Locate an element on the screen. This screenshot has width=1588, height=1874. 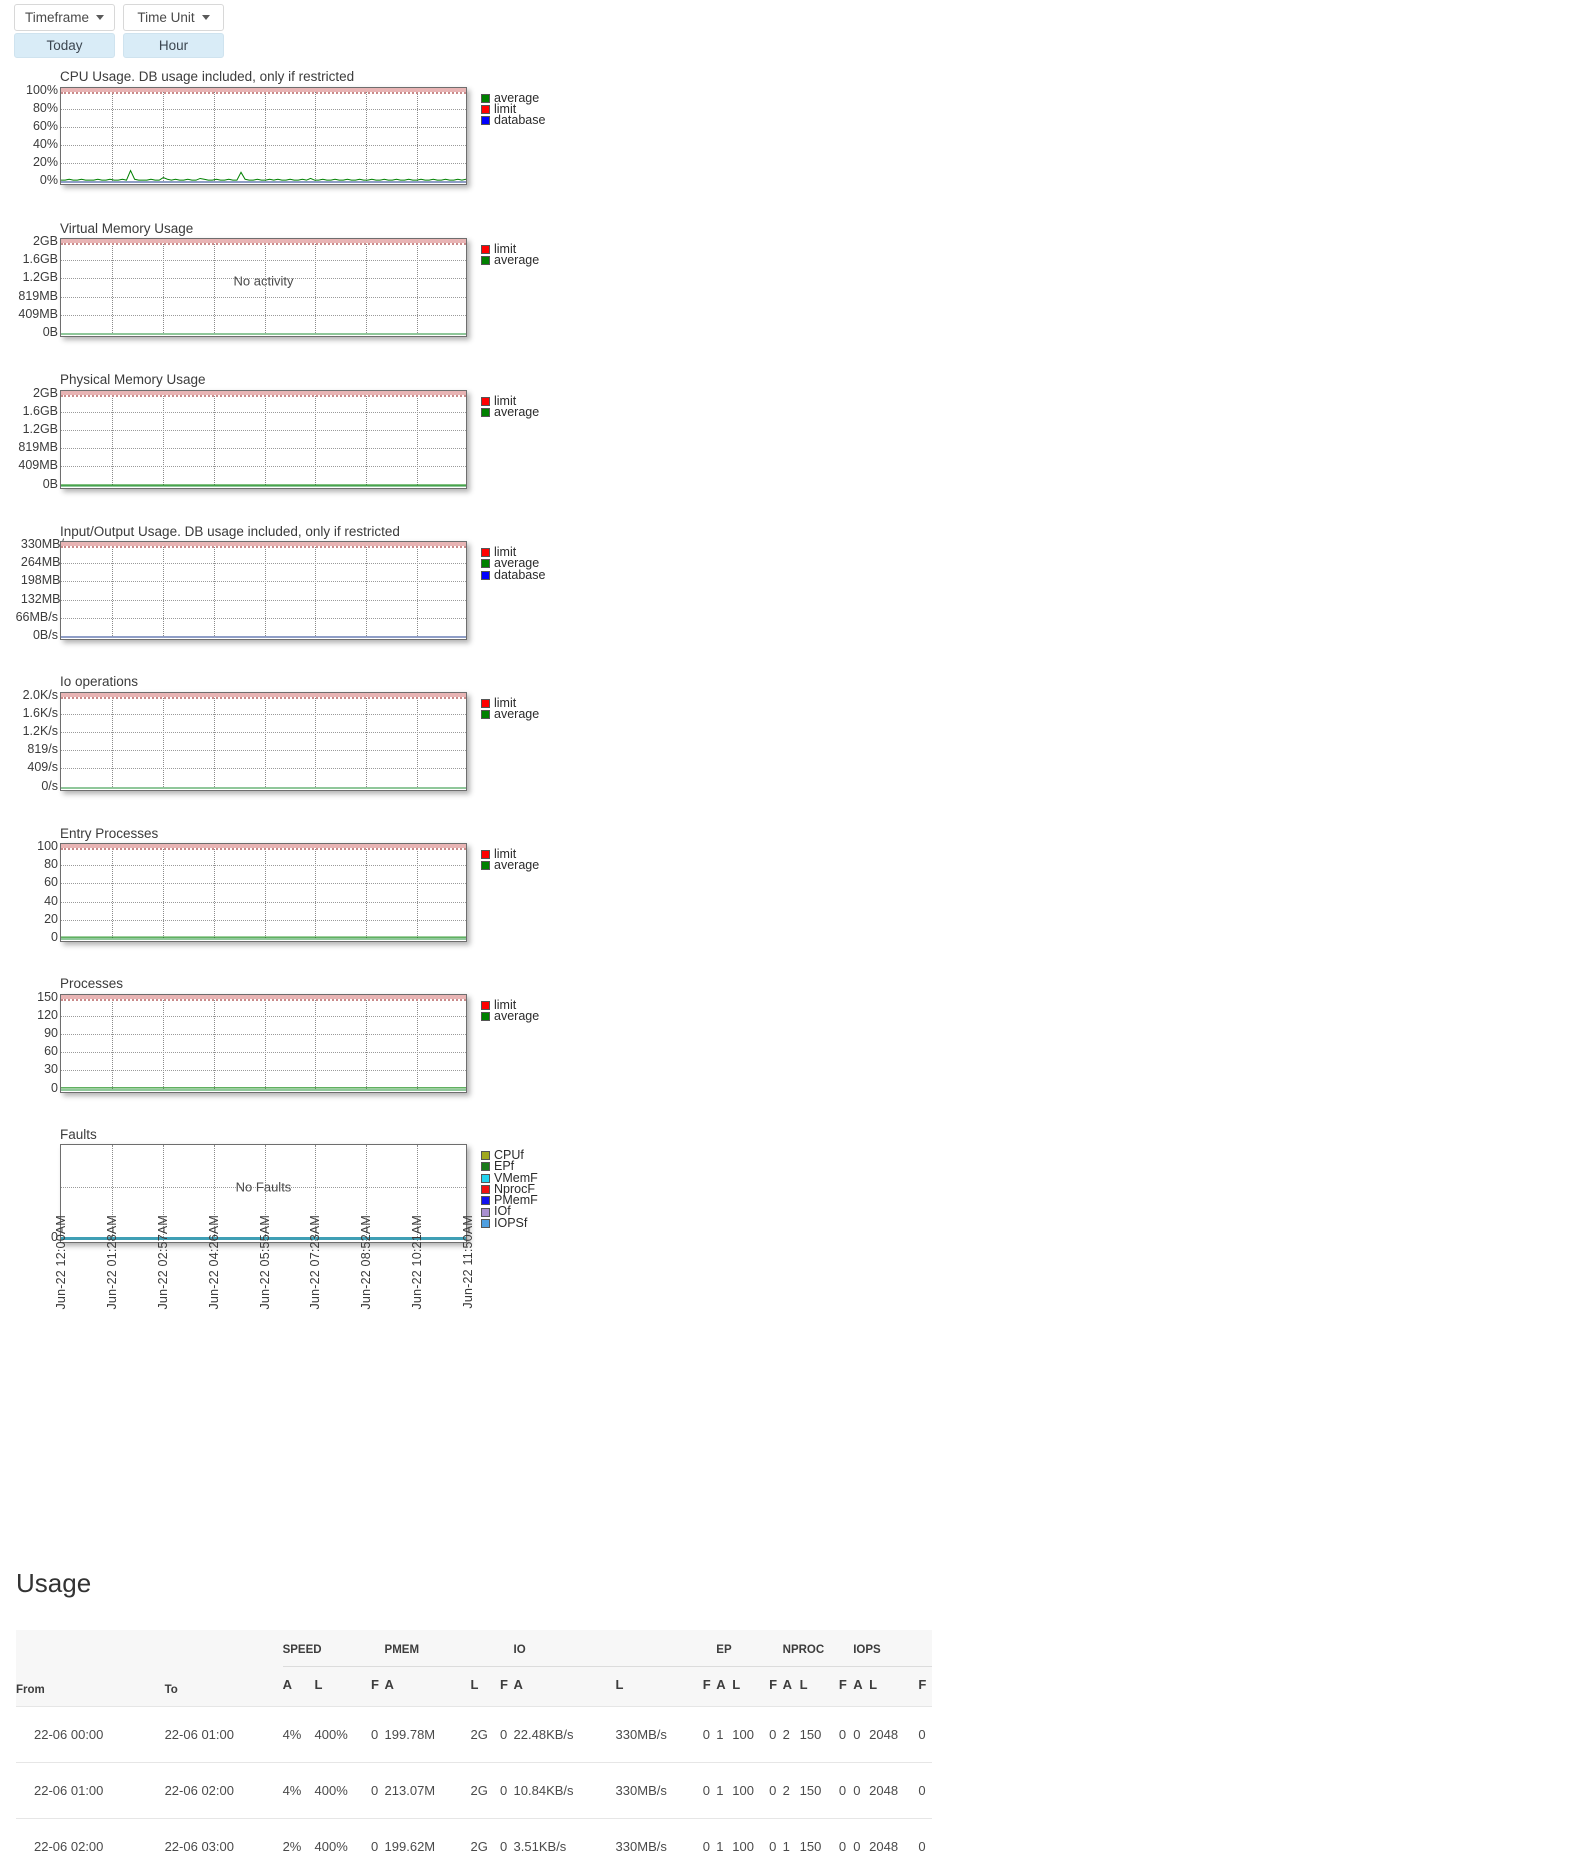
limit-line is located at coordinates (263, 244).